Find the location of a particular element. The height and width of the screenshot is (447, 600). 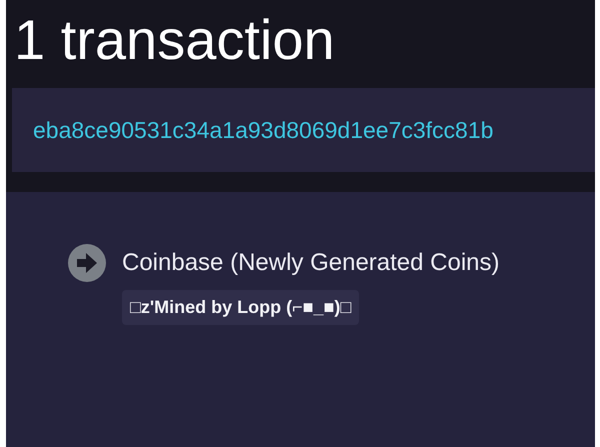

input-label: Coinbase (Newly Generated Coins) is located at coordinates (311, 263).